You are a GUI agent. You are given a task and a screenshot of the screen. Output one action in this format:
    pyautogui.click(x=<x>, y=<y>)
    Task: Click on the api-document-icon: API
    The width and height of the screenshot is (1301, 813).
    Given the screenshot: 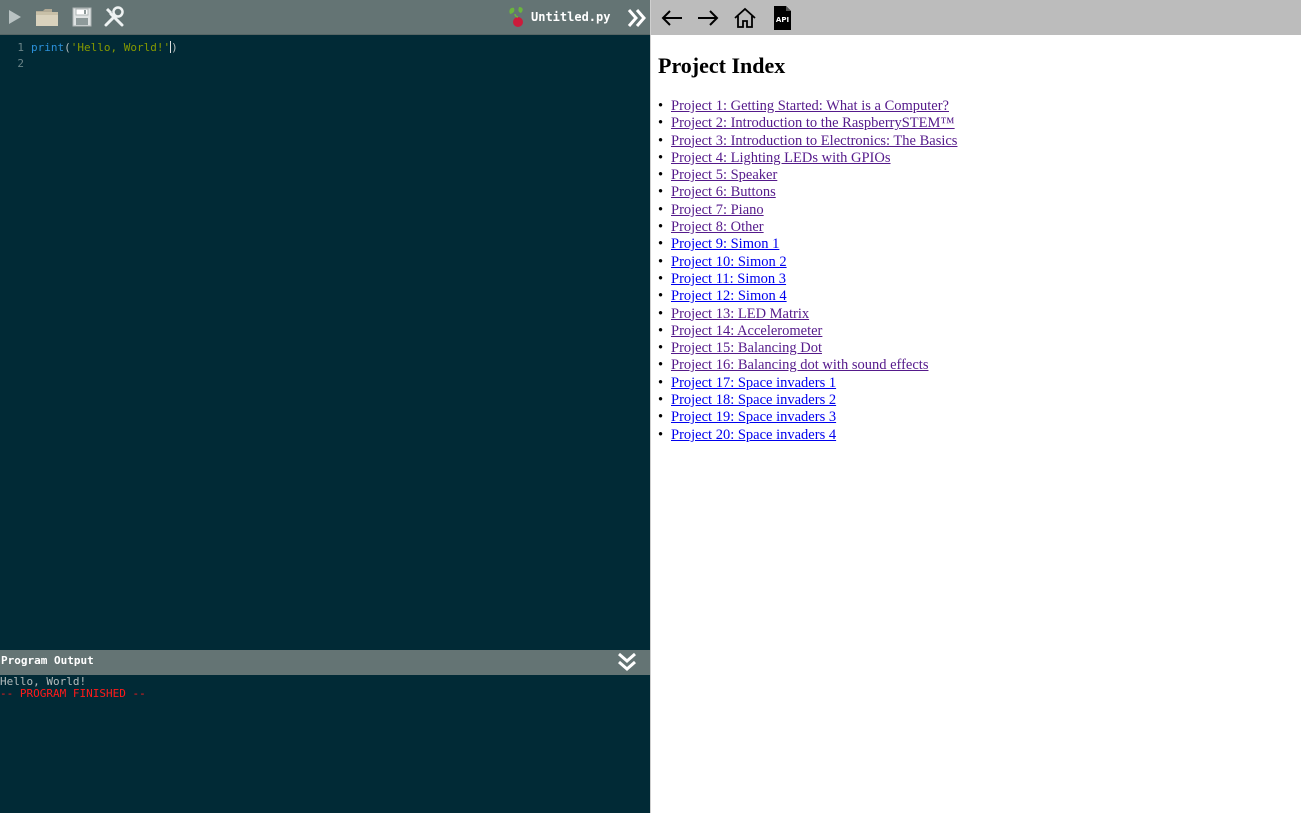 What is the action you would take?
    pyautogui.click(x=782, y=18)
    